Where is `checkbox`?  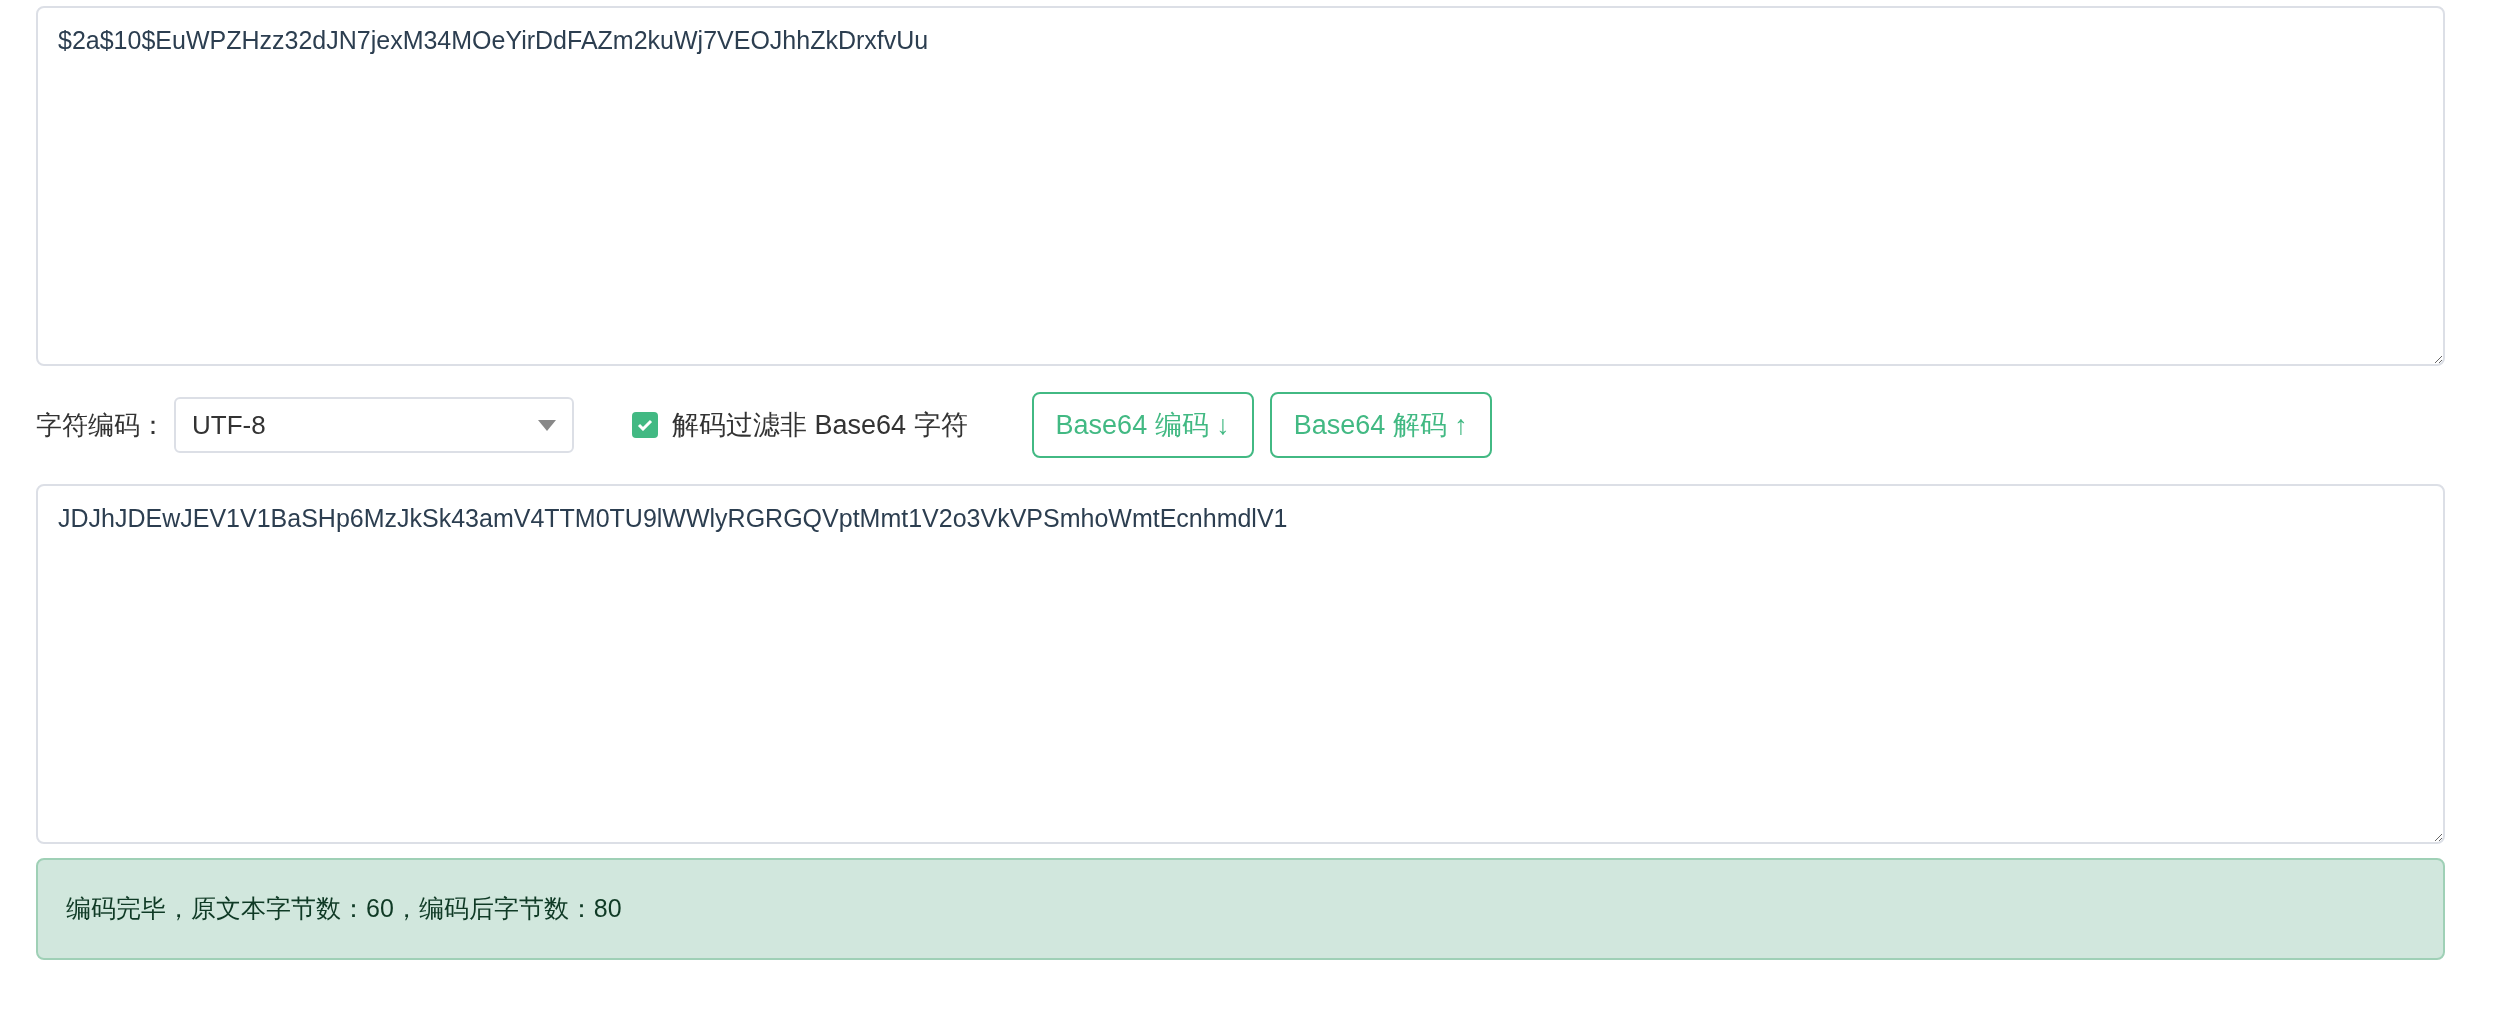 checkbox is located at coordinates (645, 425).